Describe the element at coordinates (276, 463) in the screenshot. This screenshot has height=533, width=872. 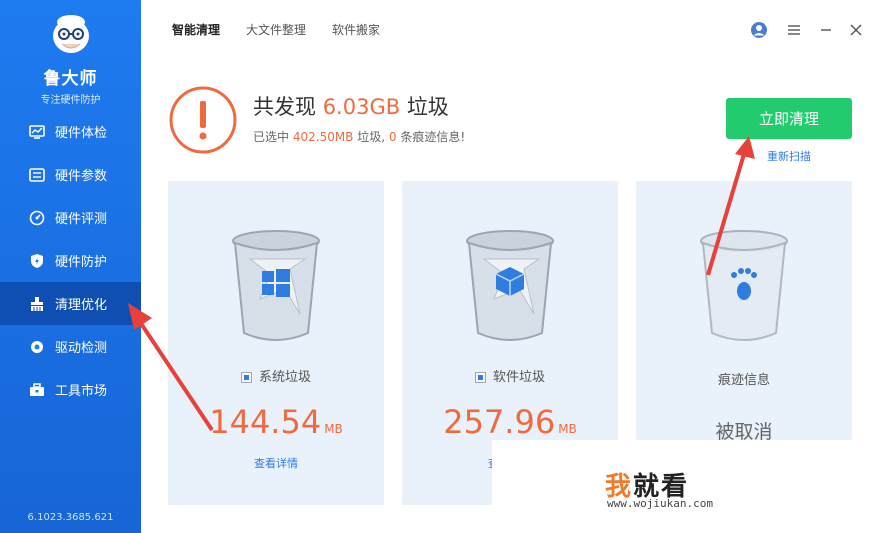
I see `system-junk-details-link: 查看详情` at that location.